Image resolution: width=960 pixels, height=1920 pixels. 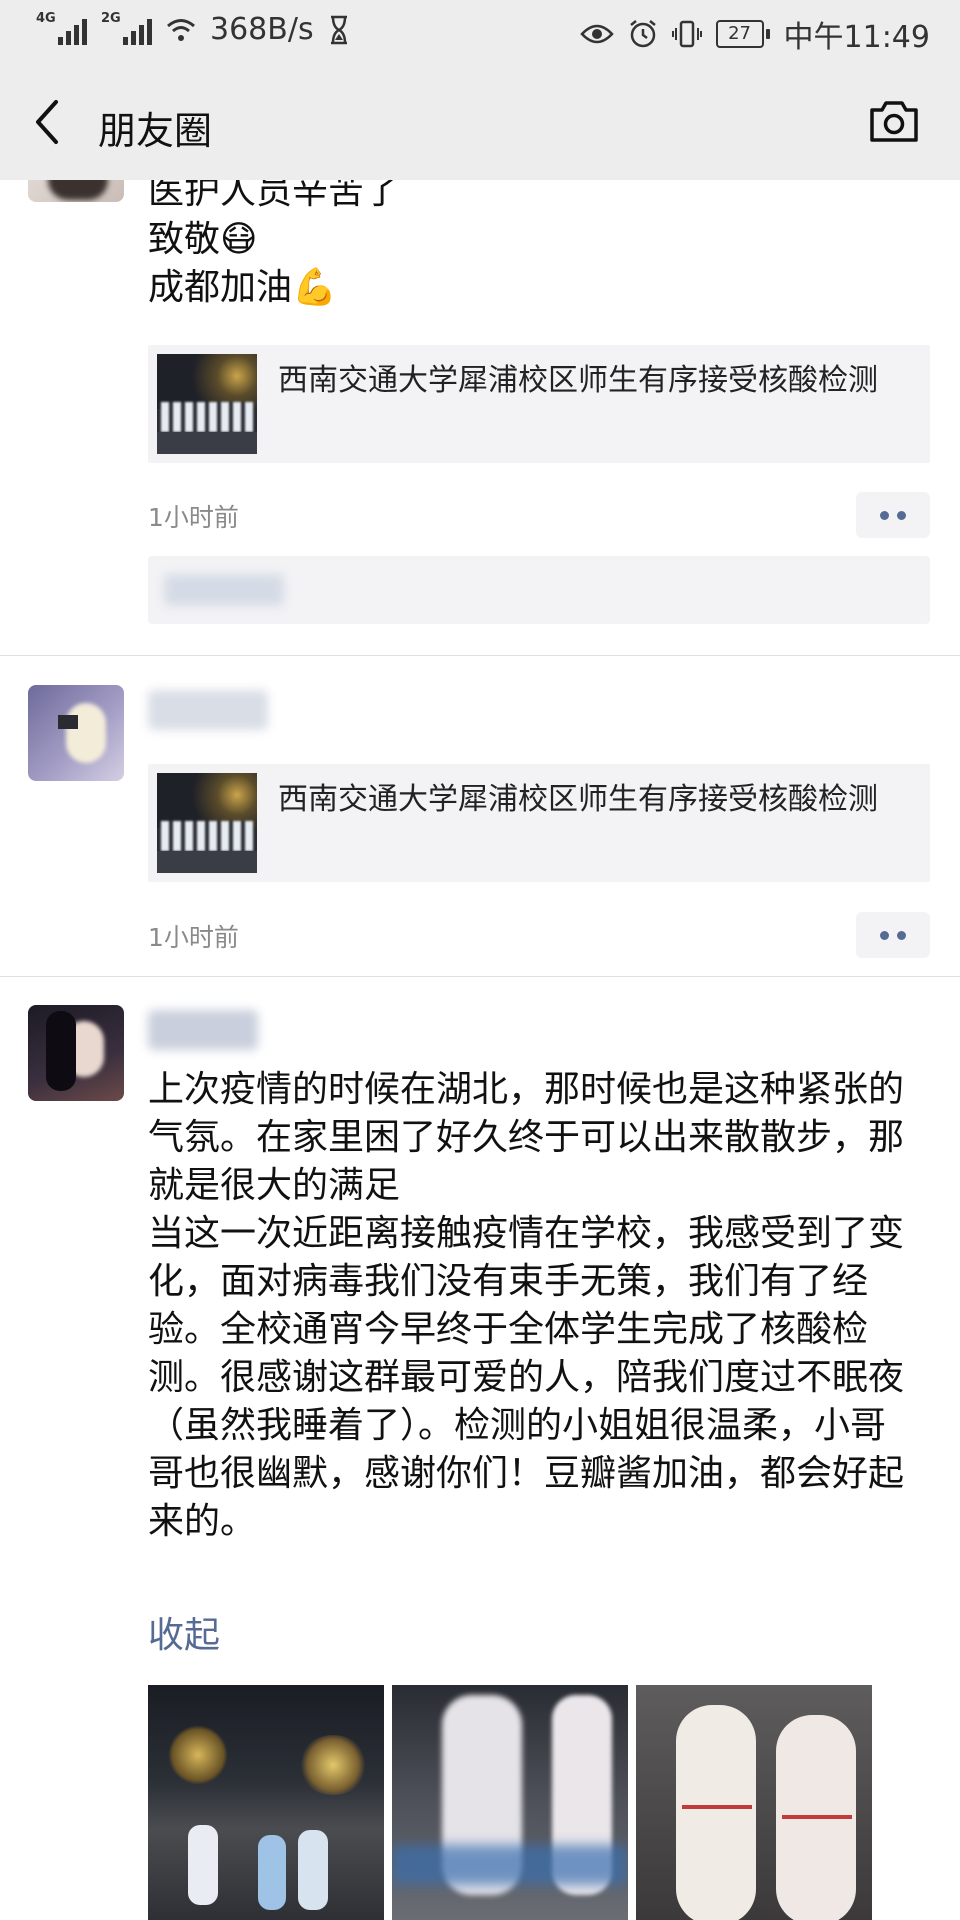 What do you see at coordinates (338, 29) in the screenshot?
I see `hourglass-icon` at bounding box center [338, 29].